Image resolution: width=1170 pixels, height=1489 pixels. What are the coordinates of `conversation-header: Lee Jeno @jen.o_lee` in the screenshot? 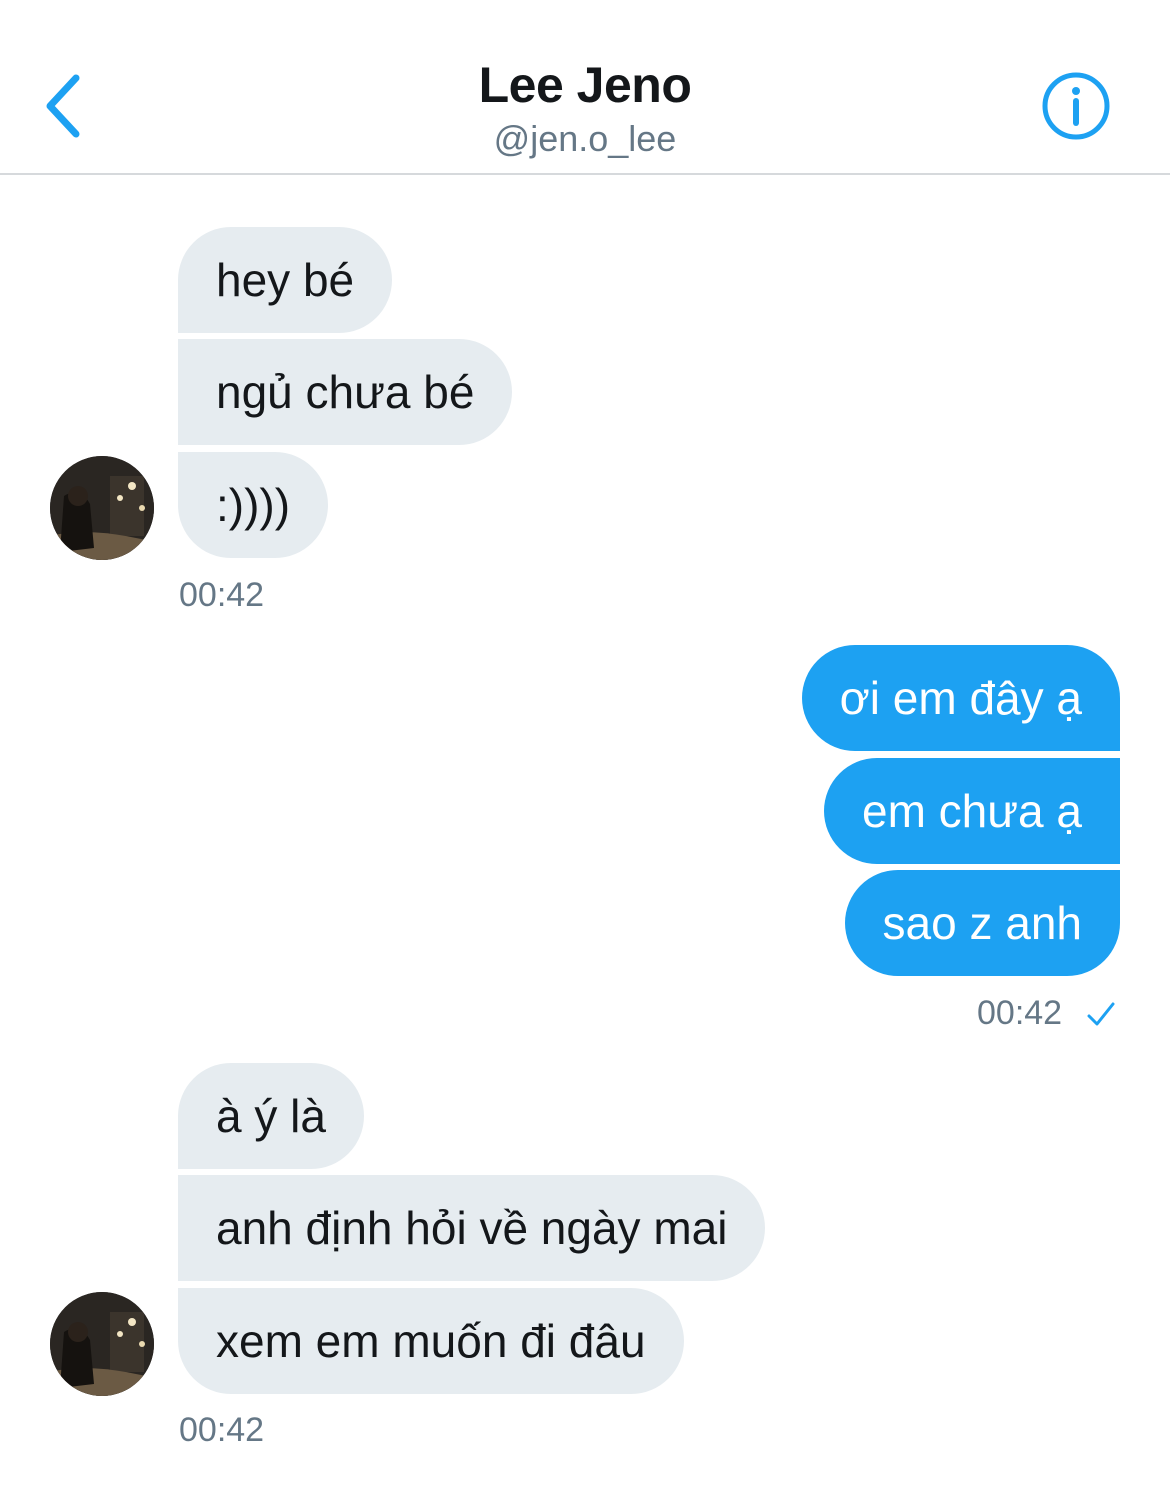 It's located at (585, 87).